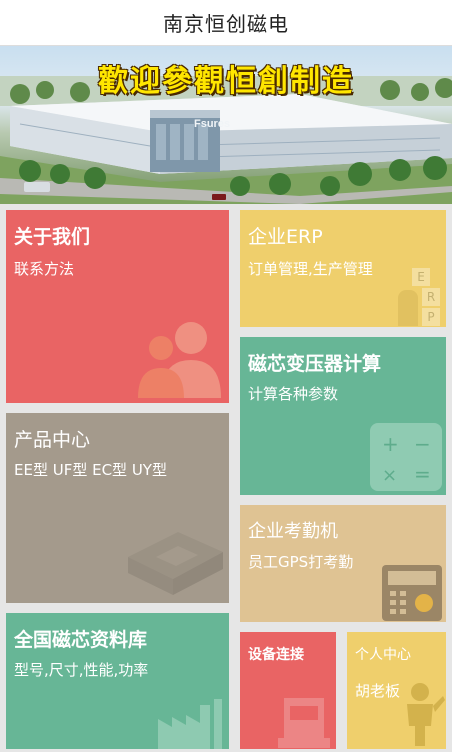  What do you see at coordinates (276, 655) in the screenshot?
I see `tile-title: 设备连接` at bounding box center [276, 655].